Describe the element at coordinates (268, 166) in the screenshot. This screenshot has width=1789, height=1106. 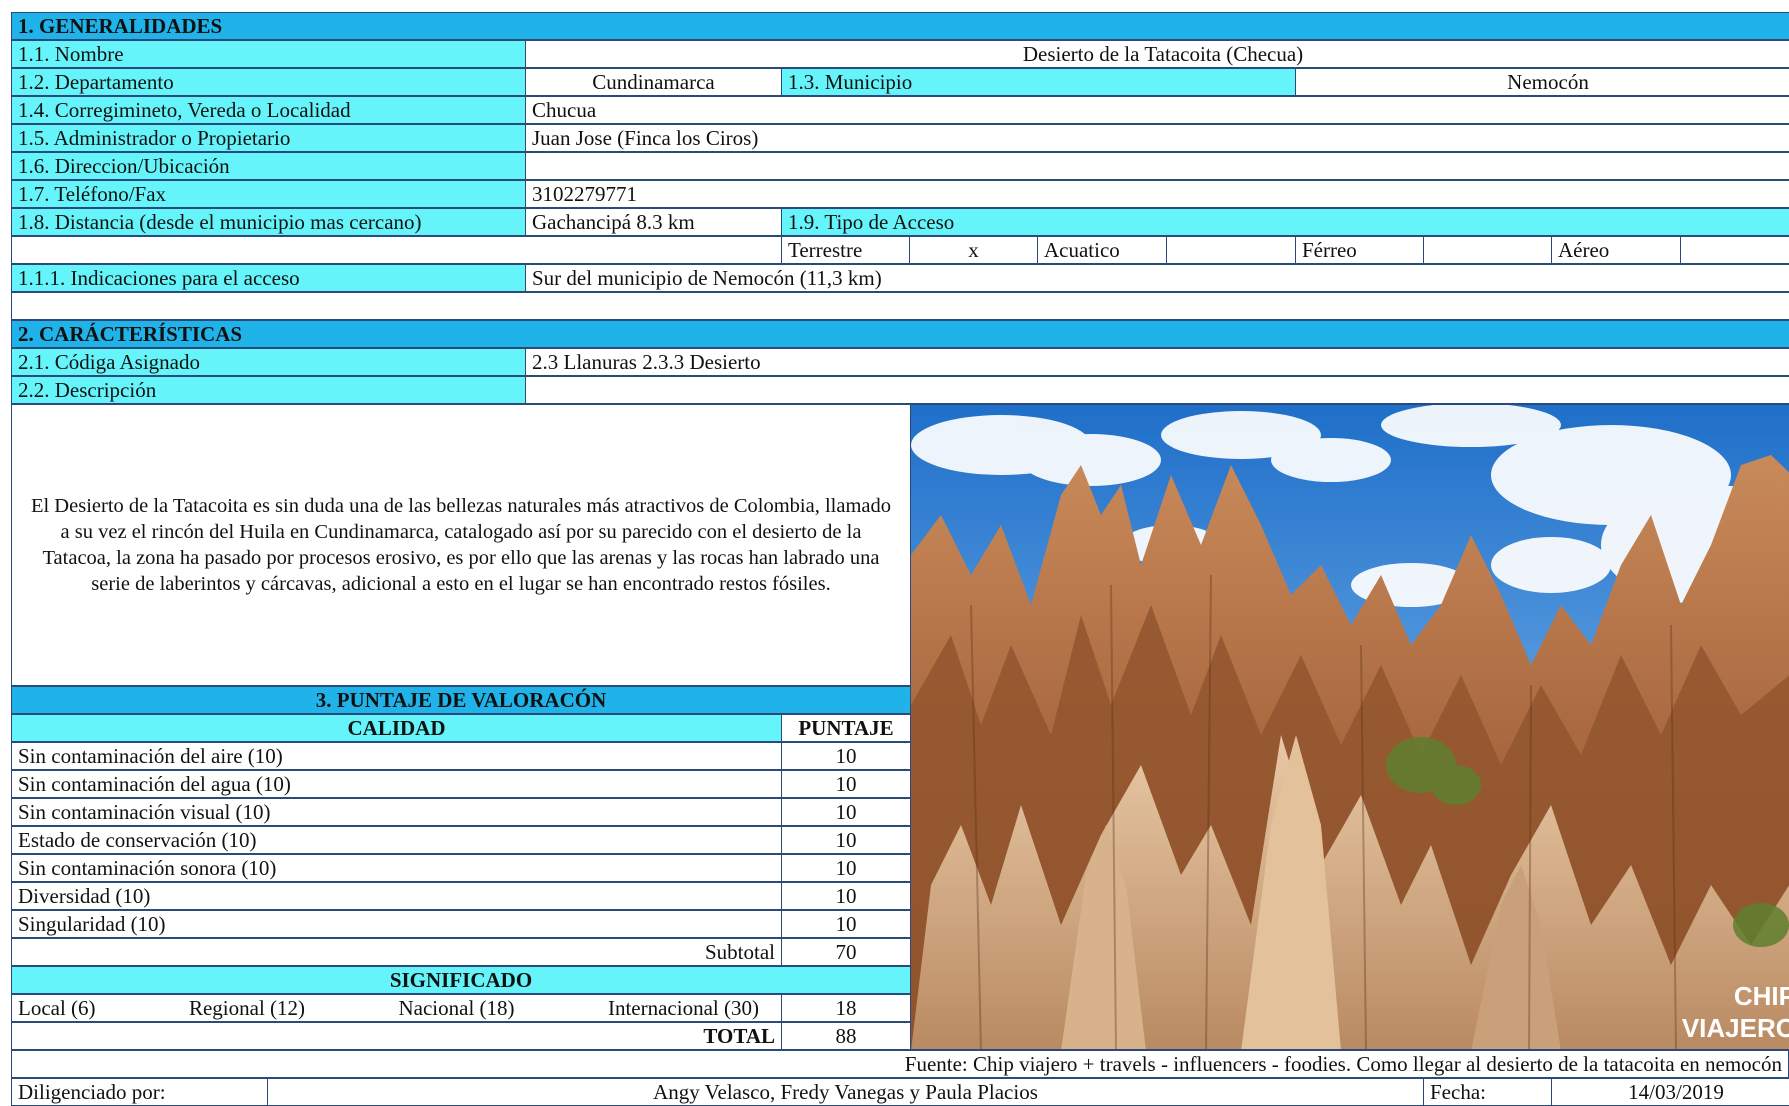
I see `direccion-label: 1.6. Direccion/Ubicación` at that location.